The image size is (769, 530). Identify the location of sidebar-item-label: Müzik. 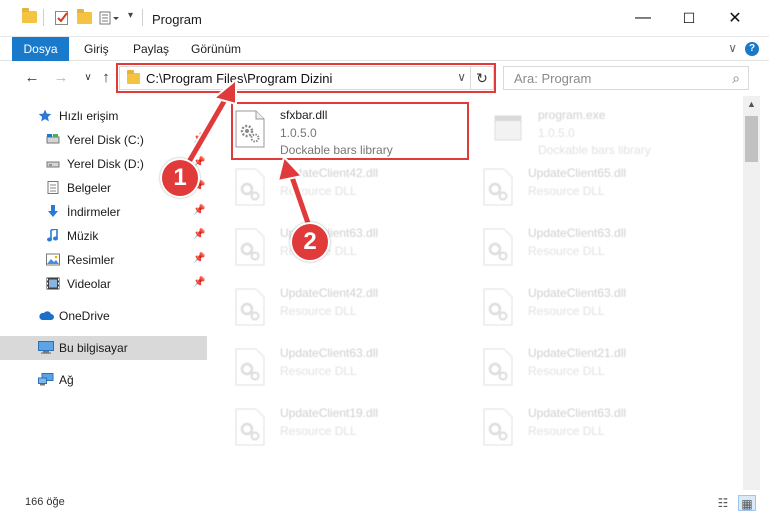
(83, 236).